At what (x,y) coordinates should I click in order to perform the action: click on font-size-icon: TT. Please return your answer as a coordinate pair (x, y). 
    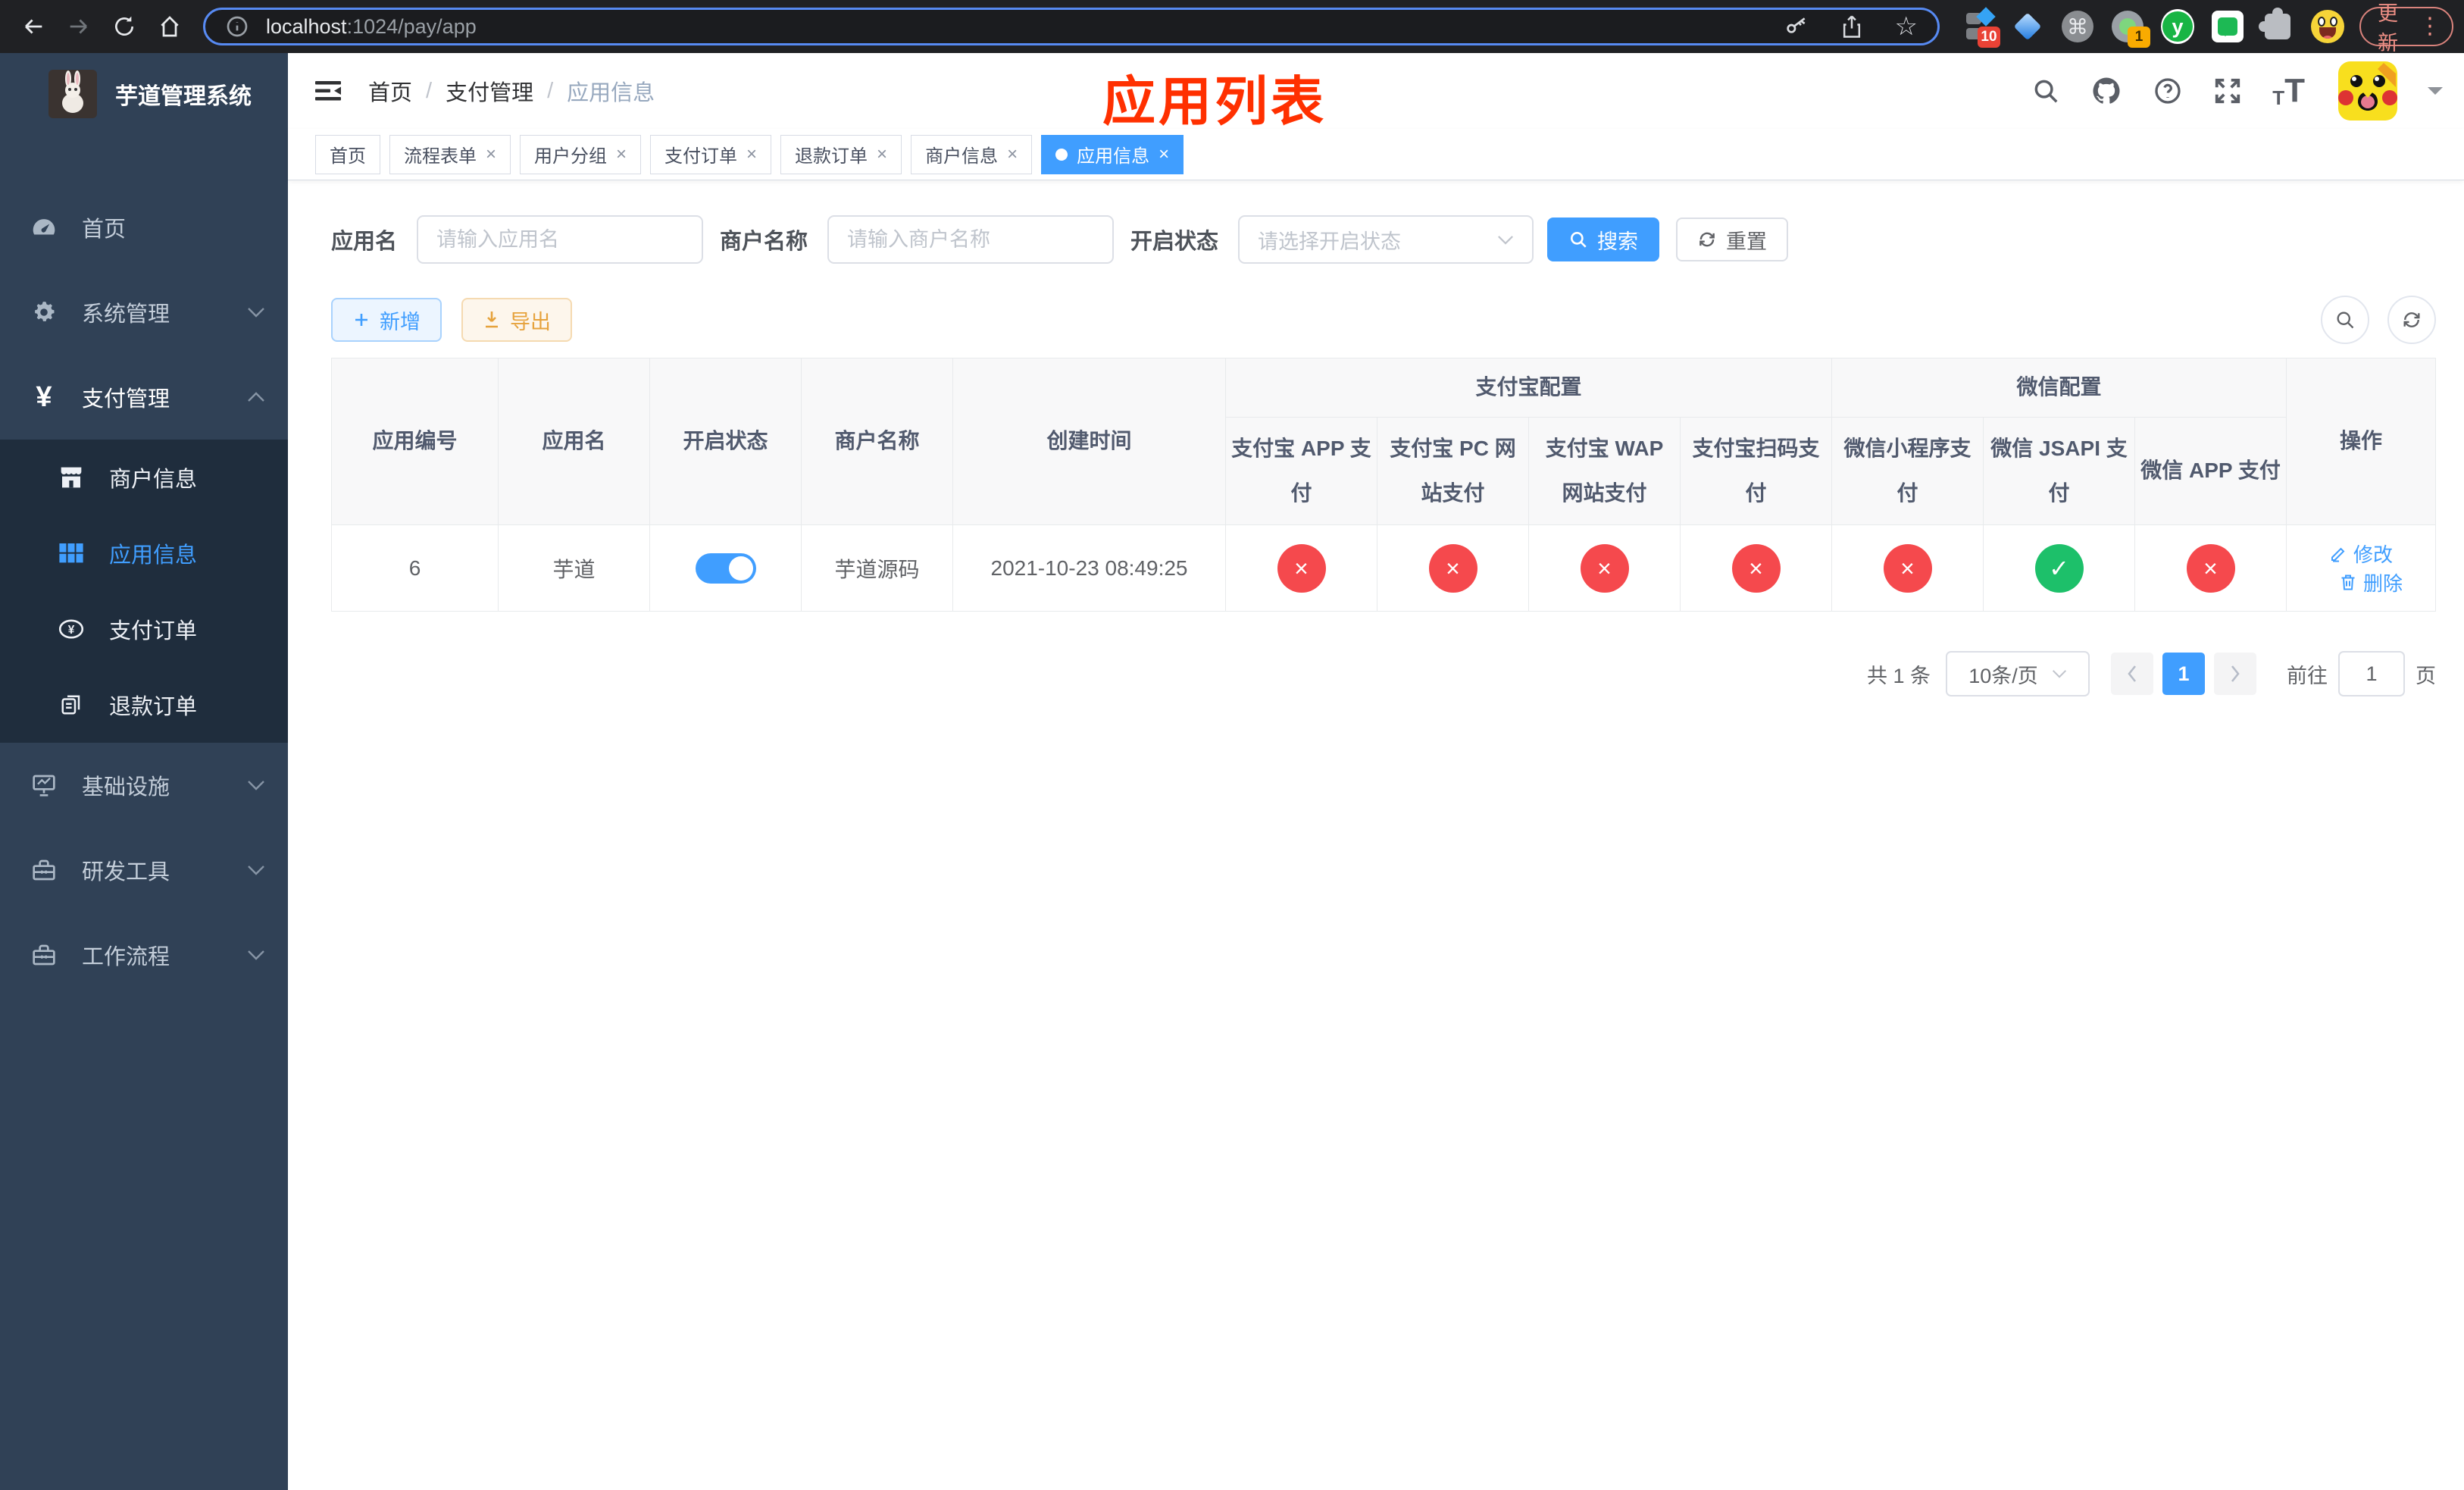
    Looking at the image, I should click on (2288, 91).